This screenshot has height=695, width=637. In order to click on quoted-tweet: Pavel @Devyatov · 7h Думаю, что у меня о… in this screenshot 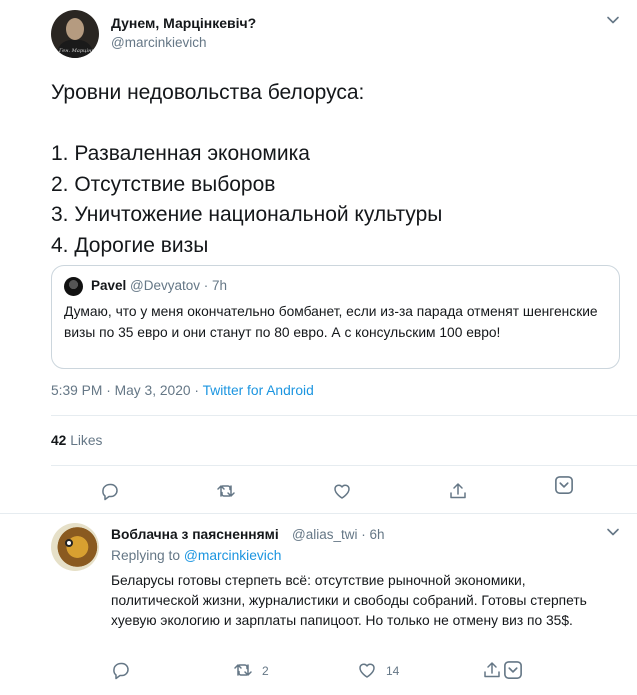, I will do `click(335, 317)`.